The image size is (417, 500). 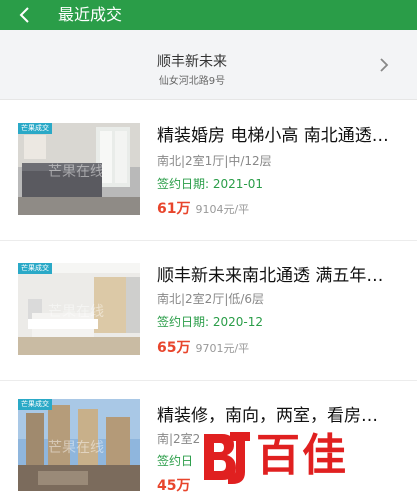 I want to click on listing-price-row: 65万 9701元/平, so click(x=203, y=347).